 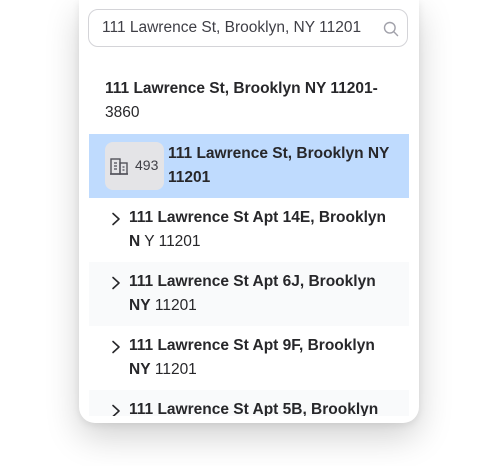 I want to click on suggestion-header-rest: 3860, so click(x=122, y=112).